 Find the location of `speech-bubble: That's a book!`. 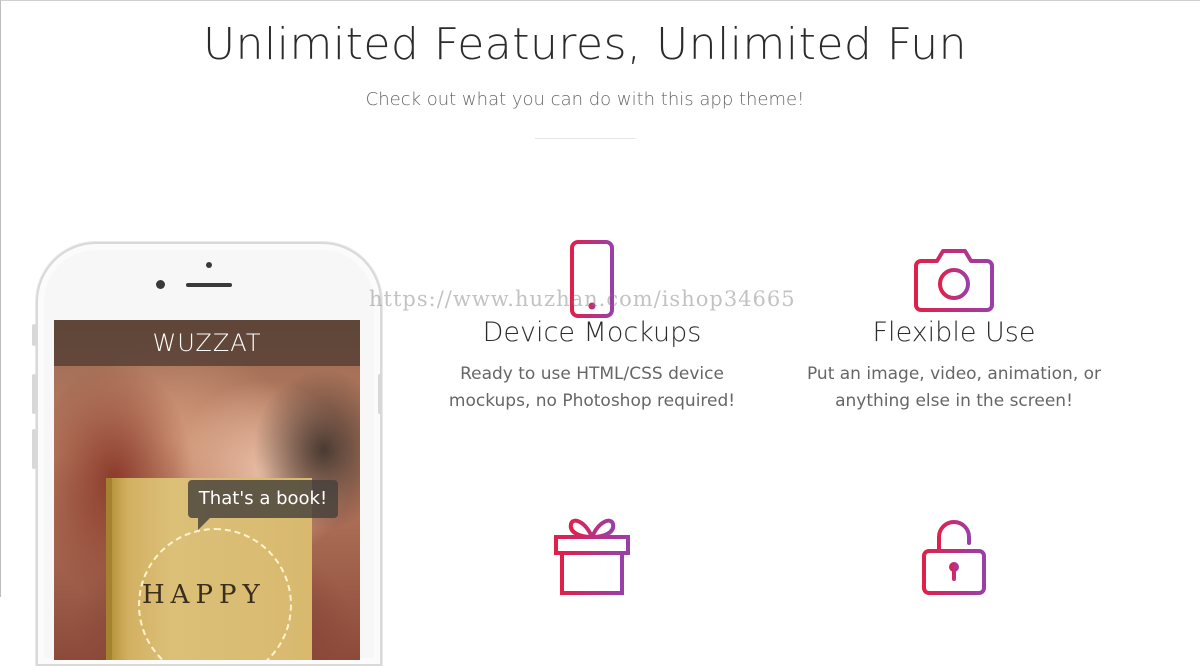

speech-bubble: That's a book! is located at coordinates (263, 505).